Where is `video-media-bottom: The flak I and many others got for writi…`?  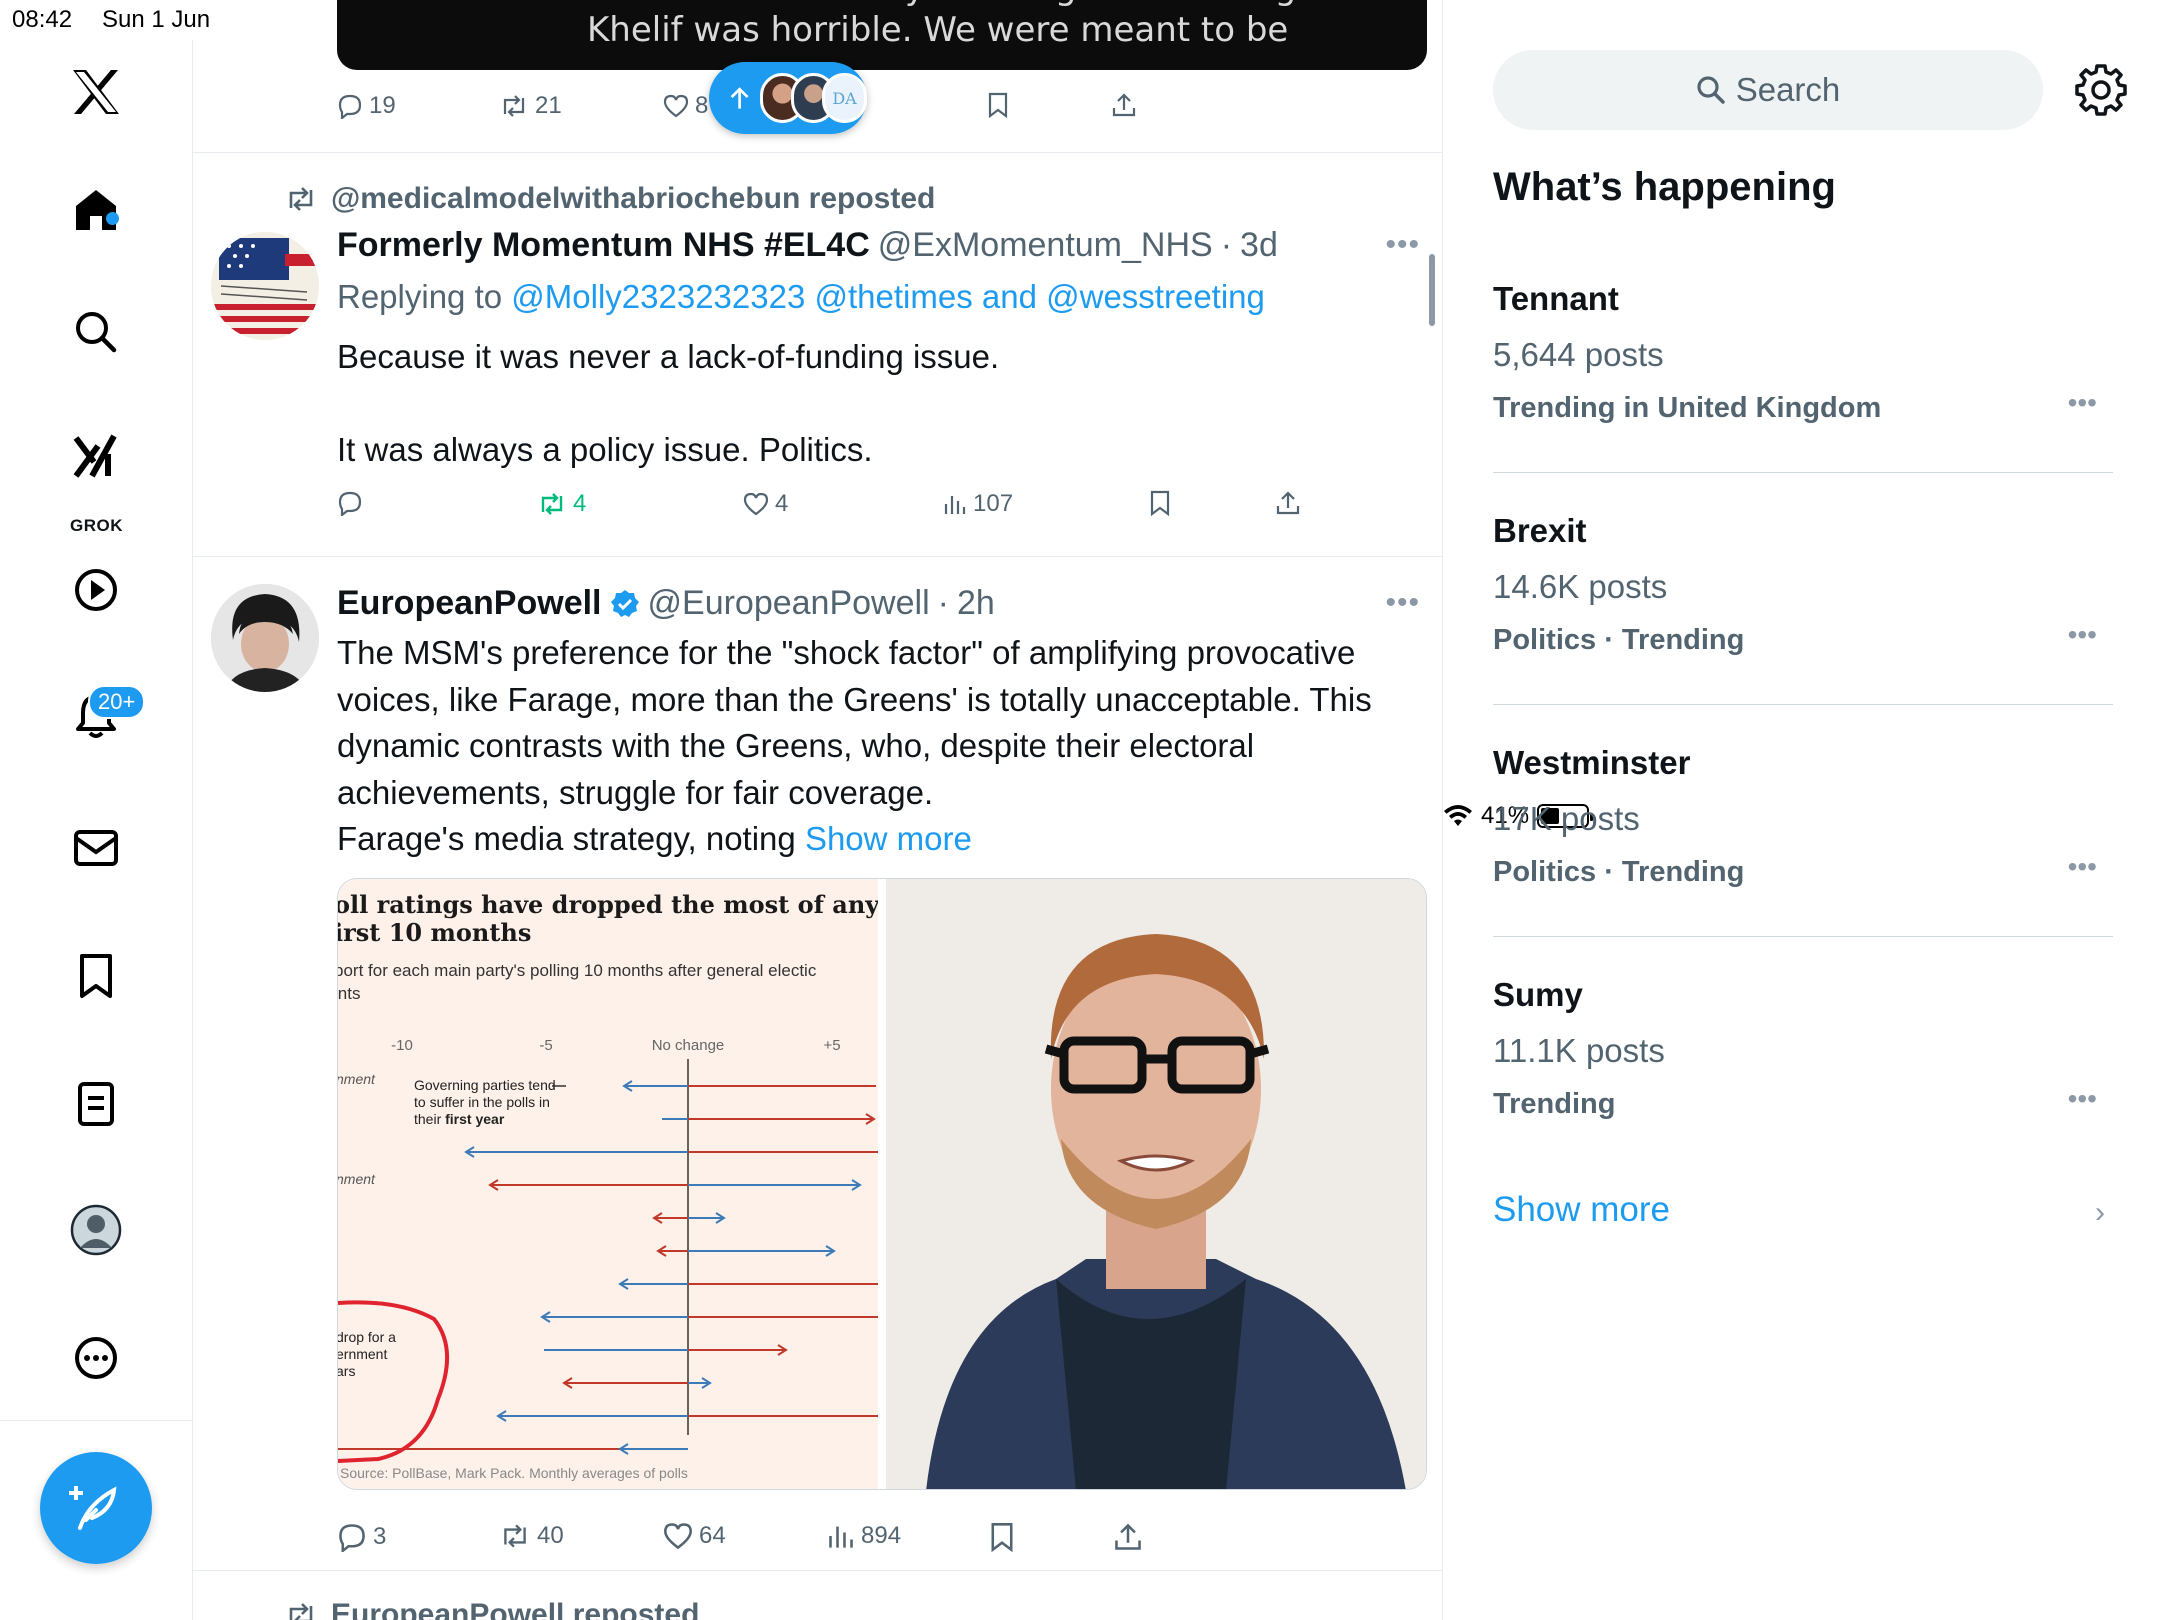 video-media-bottom: The flak I and many others got for writi… is located at coordinates (882, 35).